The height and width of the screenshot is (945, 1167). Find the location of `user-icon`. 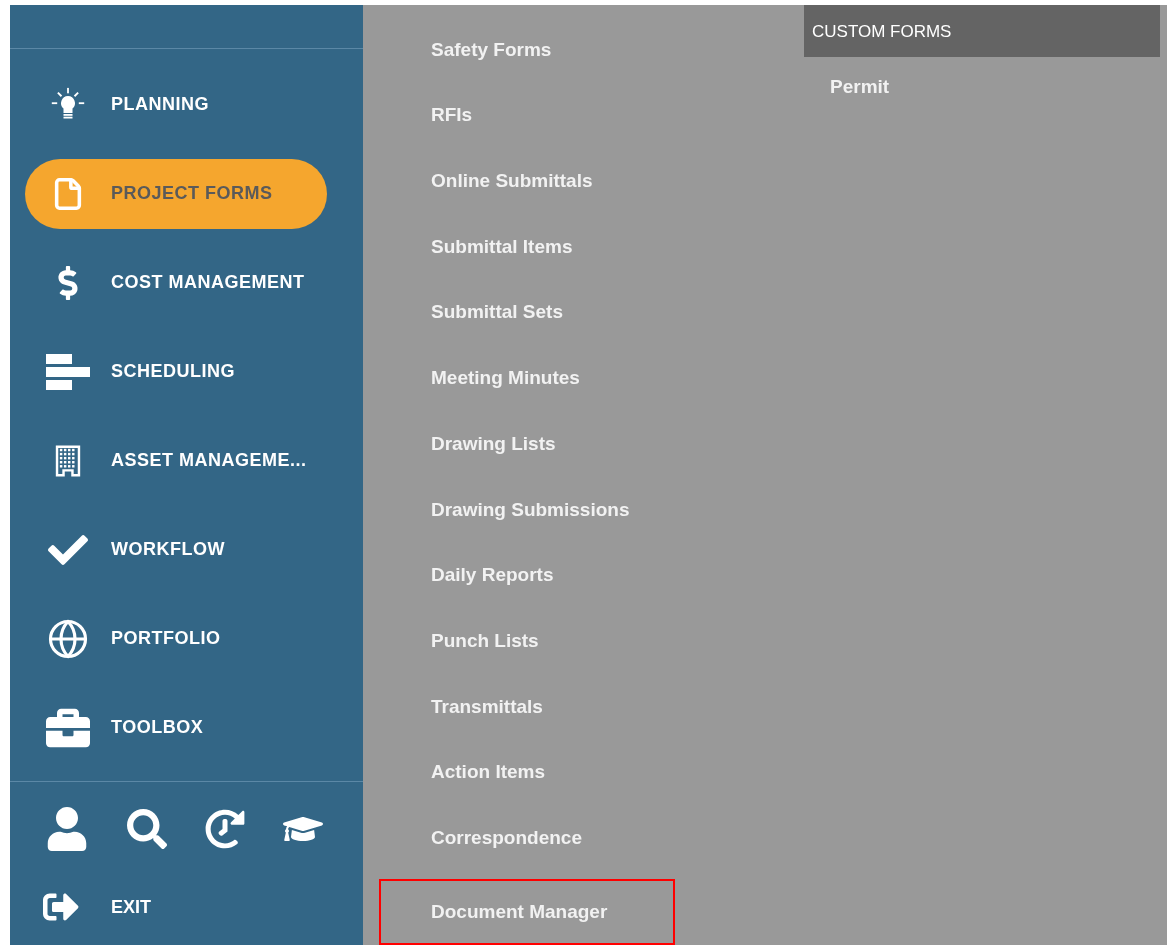

user-icon is located at coordinates (67, 828).